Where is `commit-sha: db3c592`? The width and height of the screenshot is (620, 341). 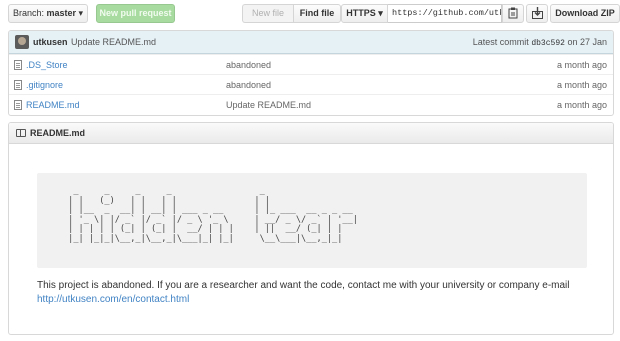
commit-sha: db3c592 is located at coordinates (548, 43).